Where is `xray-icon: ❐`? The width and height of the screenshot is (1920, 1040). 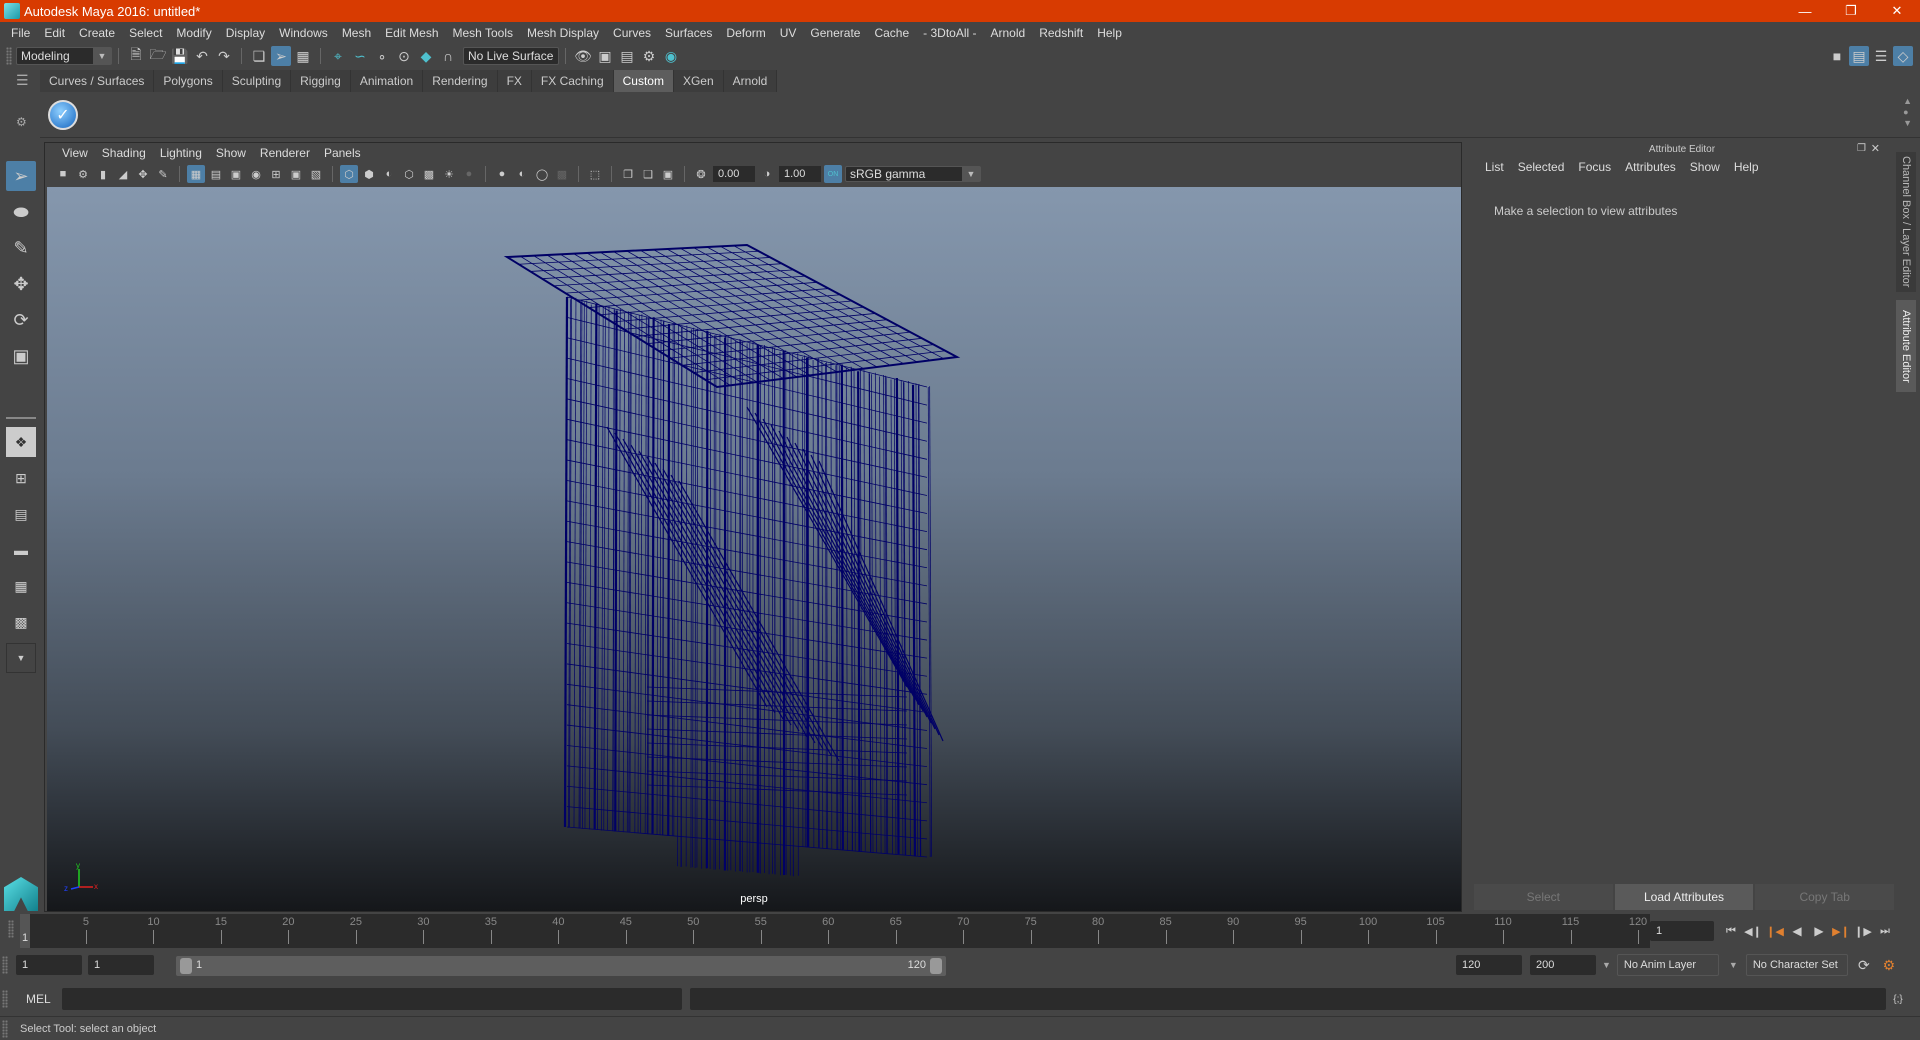 xray-icon: ❐ is located at coordinates (628, 174).